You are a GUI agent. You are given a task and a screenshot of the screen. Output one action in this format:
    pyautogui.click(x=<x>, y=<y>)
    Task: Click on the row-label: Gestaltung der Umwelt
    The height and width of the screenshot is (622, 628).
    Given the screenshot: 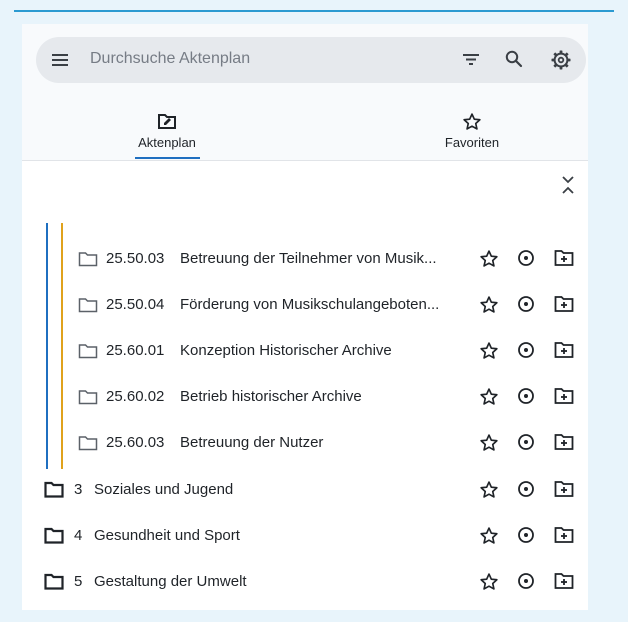 What is the action you would take?
    pyautogui.click(x=170, y=581)
    